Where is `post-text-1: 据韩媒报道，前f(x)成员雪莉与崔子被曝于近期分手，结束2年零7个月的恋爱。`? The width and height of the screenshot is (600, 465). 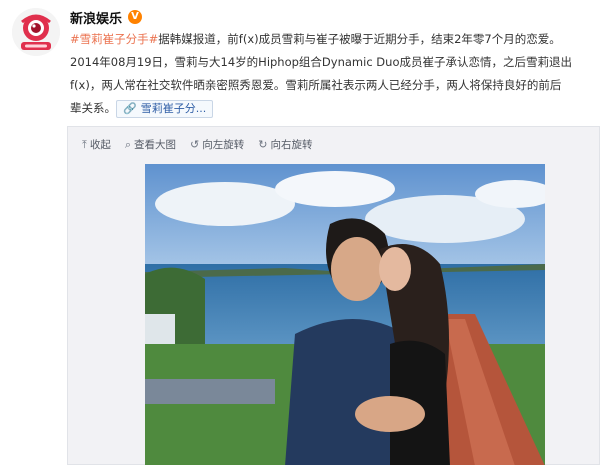 post-text-1: 据韩媒报道，前f(x)成员雪莉与崔子被曝于近期分手，结束2年零7个月的恋爱。 is located at coordinates (359, 39).